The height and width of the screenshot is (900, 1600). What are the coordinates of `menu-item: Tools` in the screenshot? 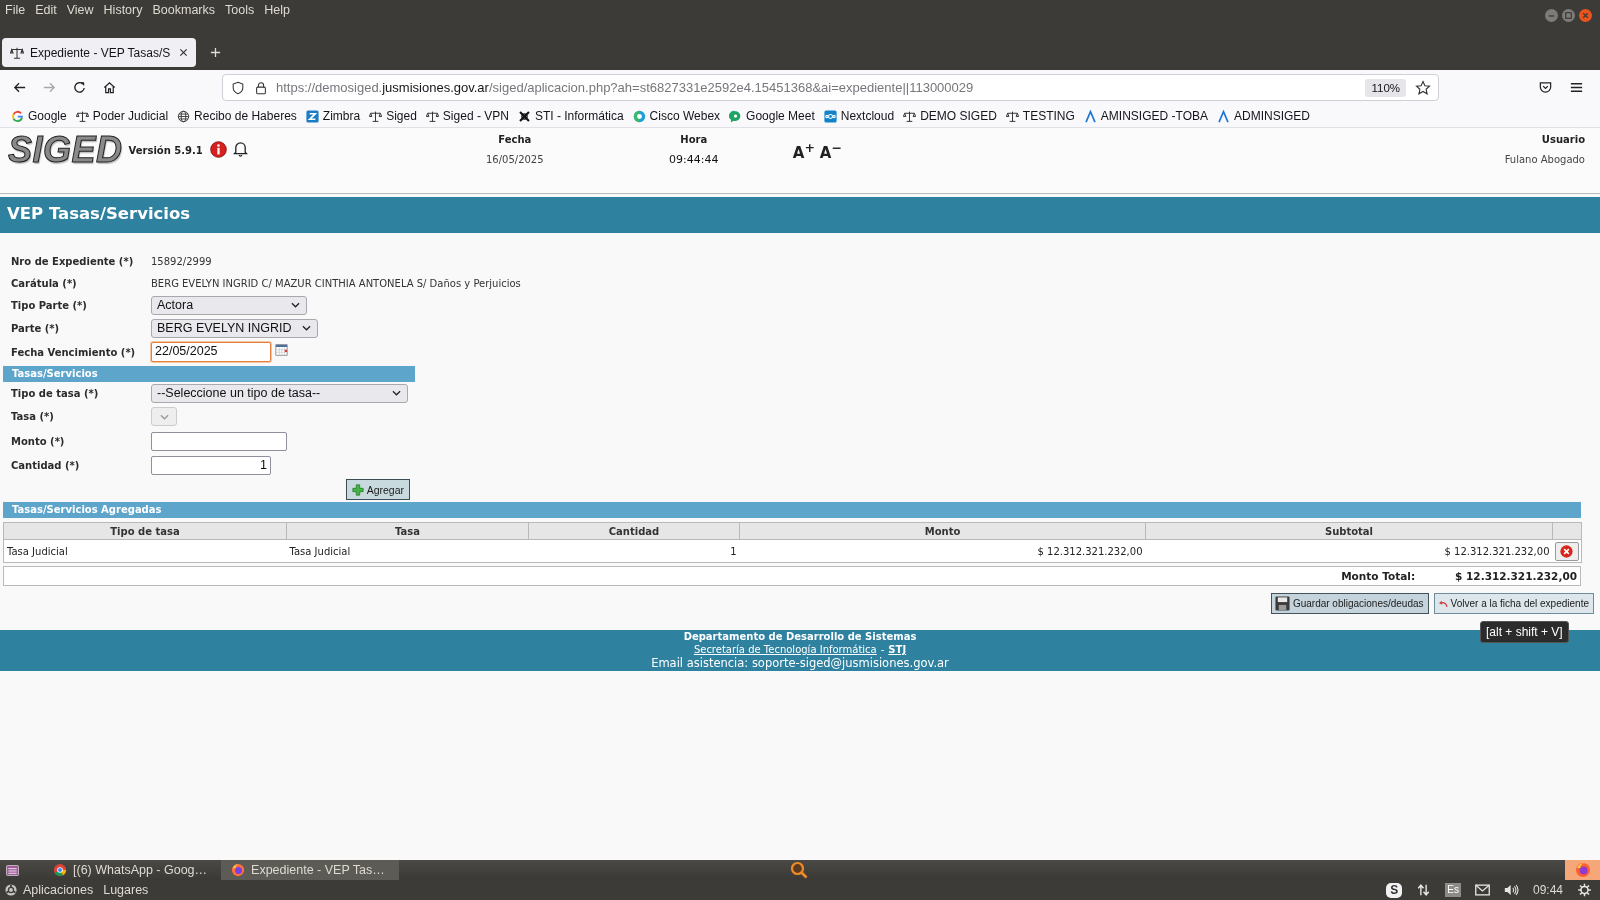 It's located at (240, 10).